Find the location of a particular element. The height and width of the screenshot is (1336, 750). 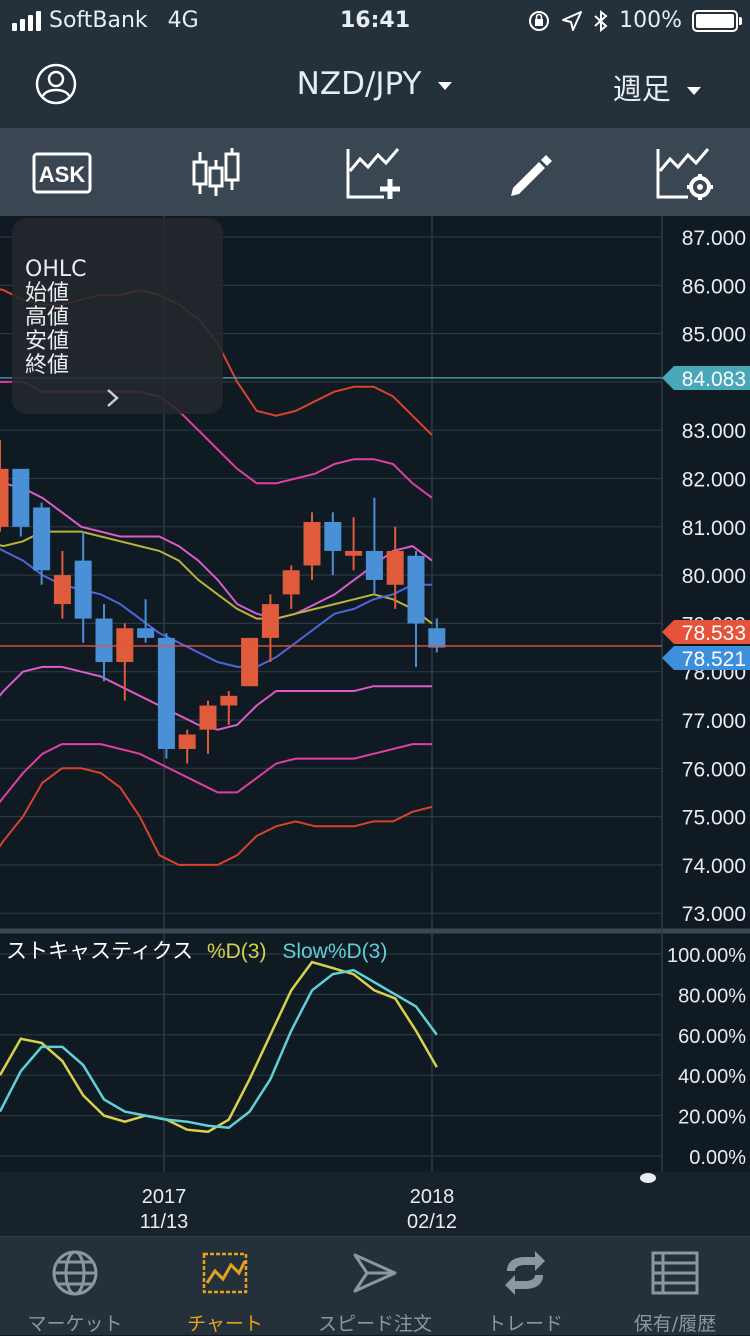

speed-arrow-icon is located at coordinates (375, 1273).